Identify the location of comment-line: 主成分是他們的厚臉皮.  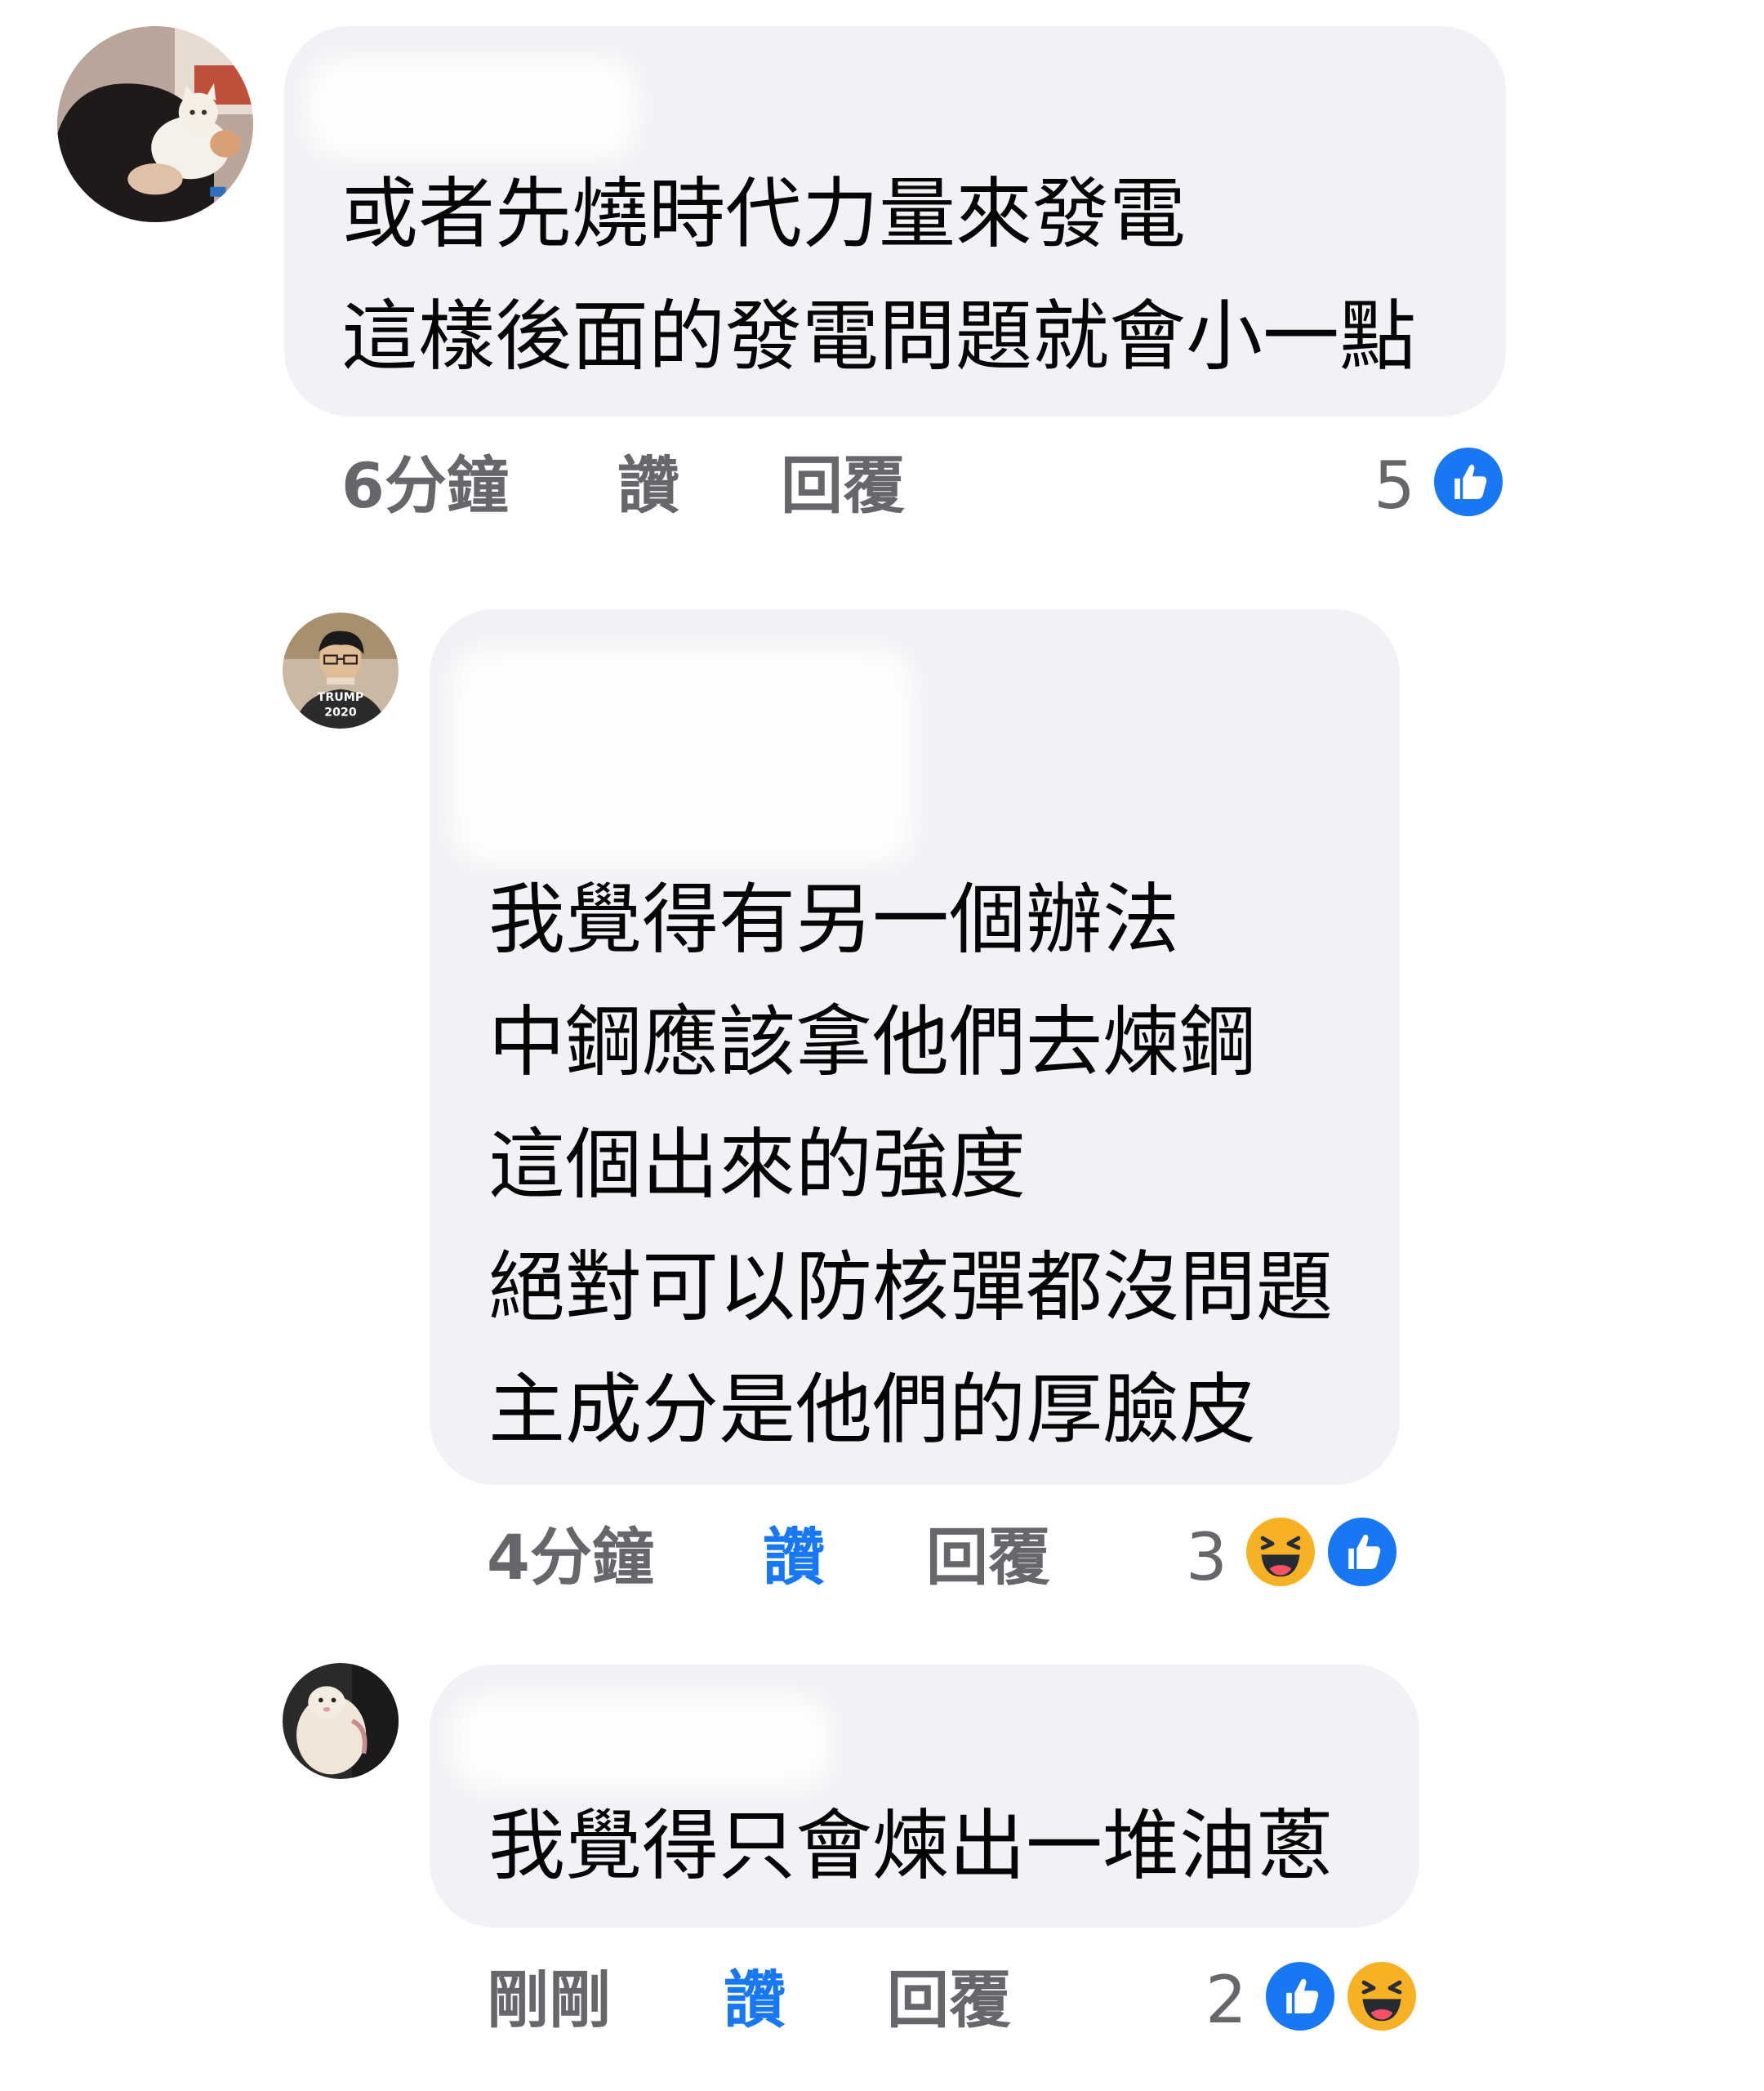
(872, 1410).